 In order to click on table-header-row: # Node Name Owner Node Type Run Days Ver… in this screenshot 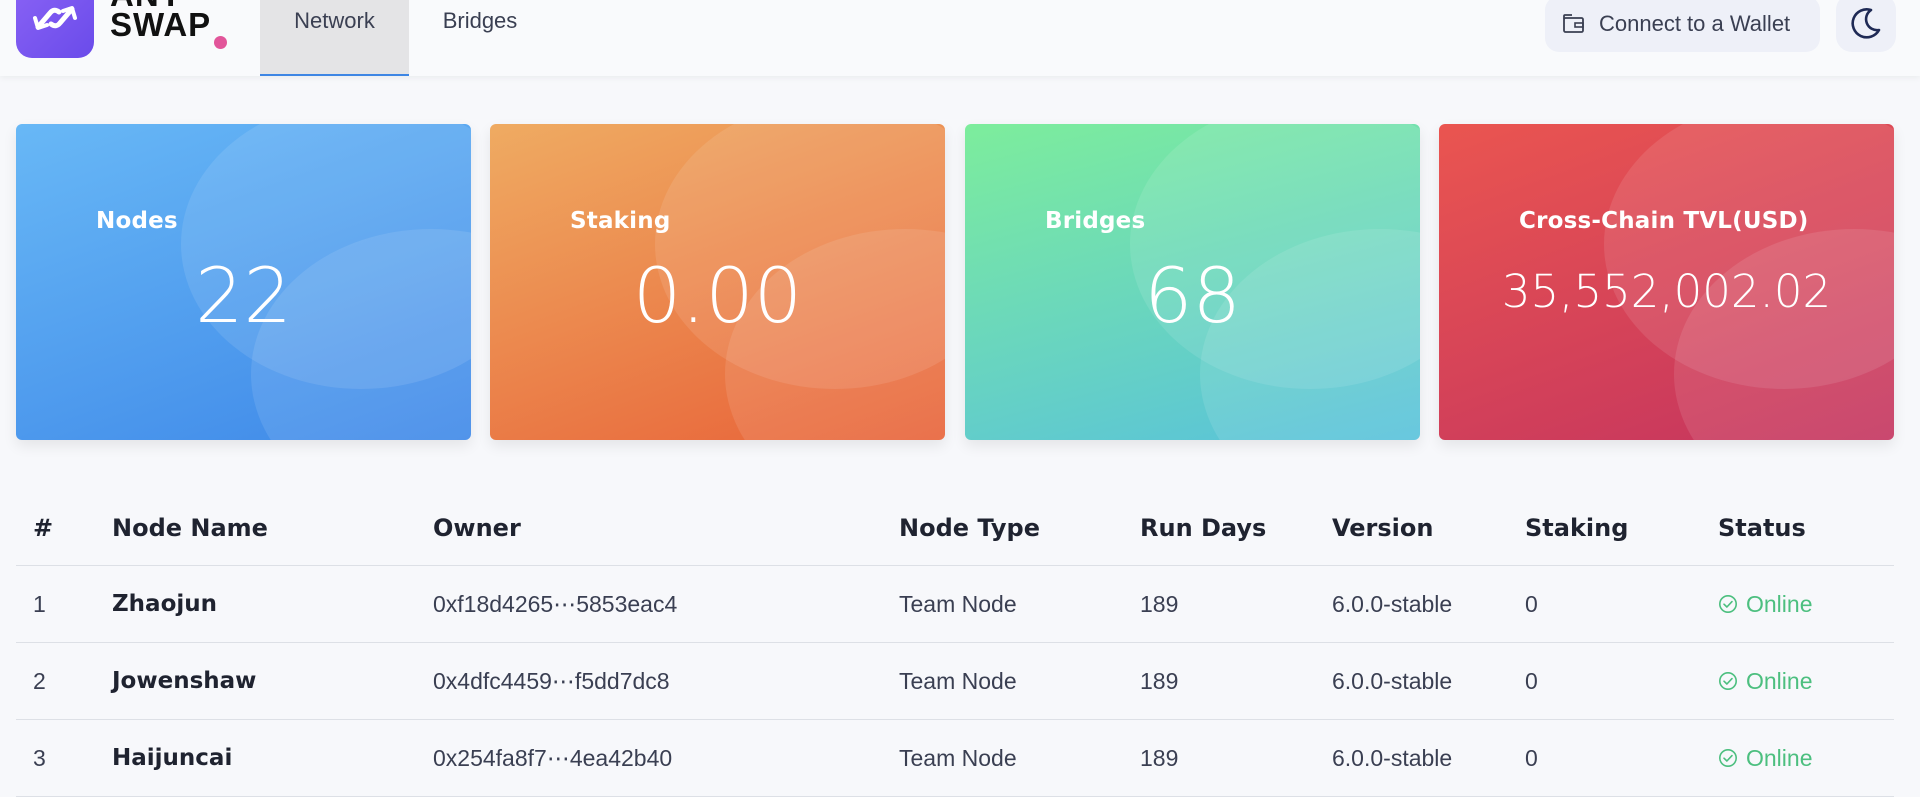, I will do `click(955, 528)`.